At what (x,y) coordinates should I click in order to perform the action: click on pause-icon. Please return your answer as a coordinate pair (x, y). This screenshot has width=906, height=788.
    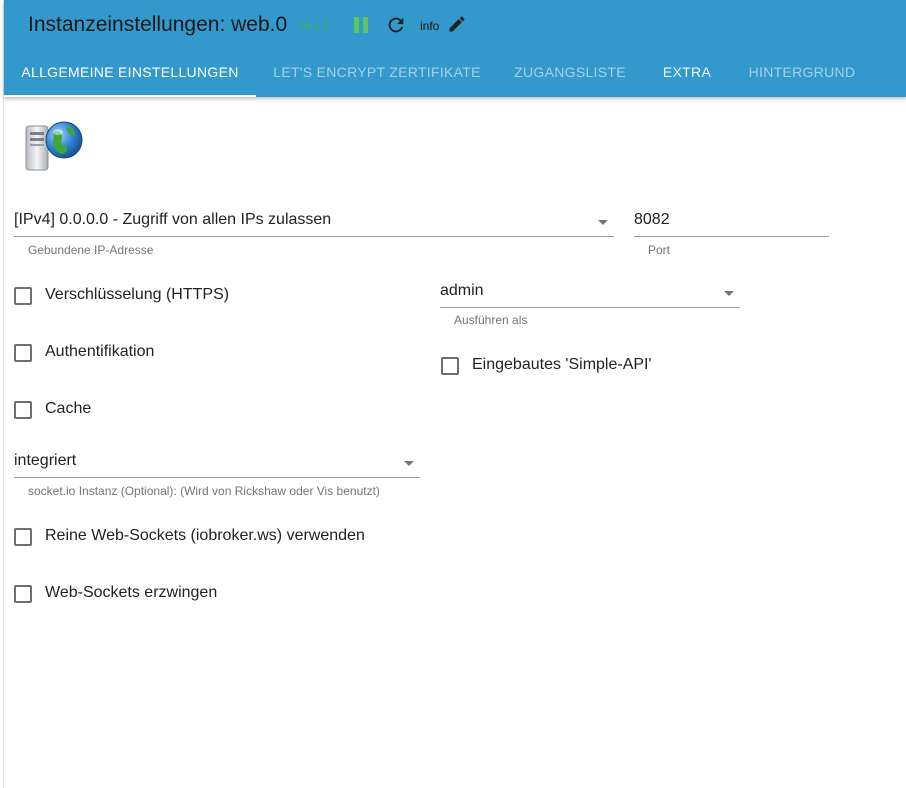
    Looking at the image, I should click on (361, 25).